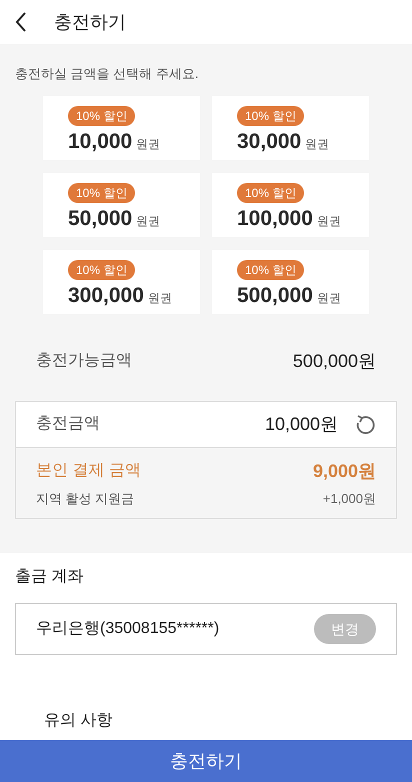 The height and width of the screenshot is (782, 412). I want to click on voucher-amount: 300,000, so click(106, 295).